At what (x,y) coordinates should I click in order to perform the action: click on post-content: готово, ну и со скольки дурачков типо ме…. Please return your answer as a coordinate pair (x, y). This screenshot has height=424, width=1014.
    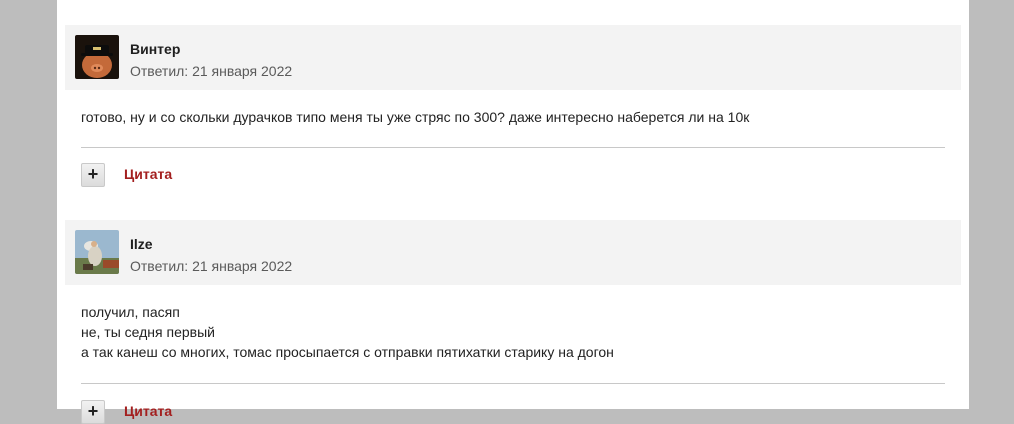
    Looking at the image, I should click on (513, 108).